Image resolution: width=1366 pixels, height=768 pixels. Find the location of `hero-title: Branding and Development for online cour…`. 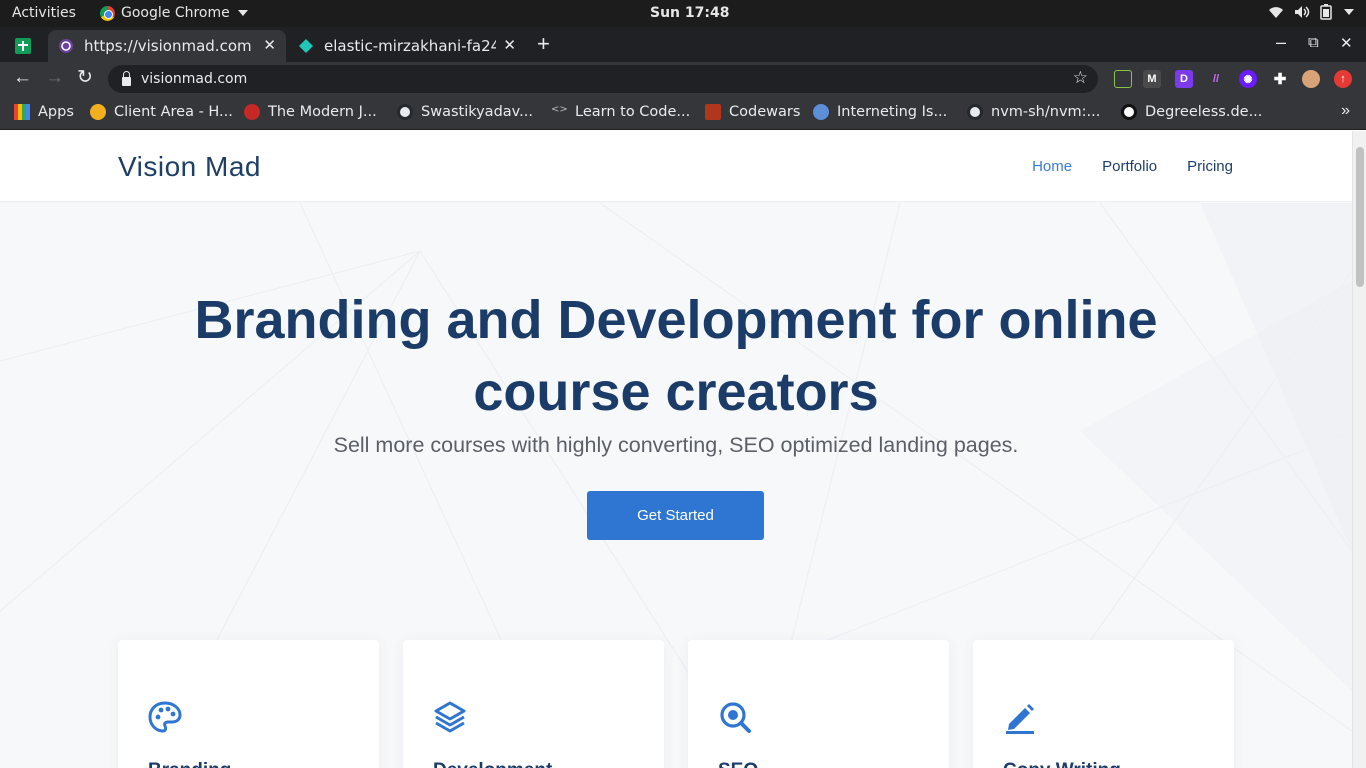

hero-title: Branding and Development for online cour… is located at coordinates (676, 356).